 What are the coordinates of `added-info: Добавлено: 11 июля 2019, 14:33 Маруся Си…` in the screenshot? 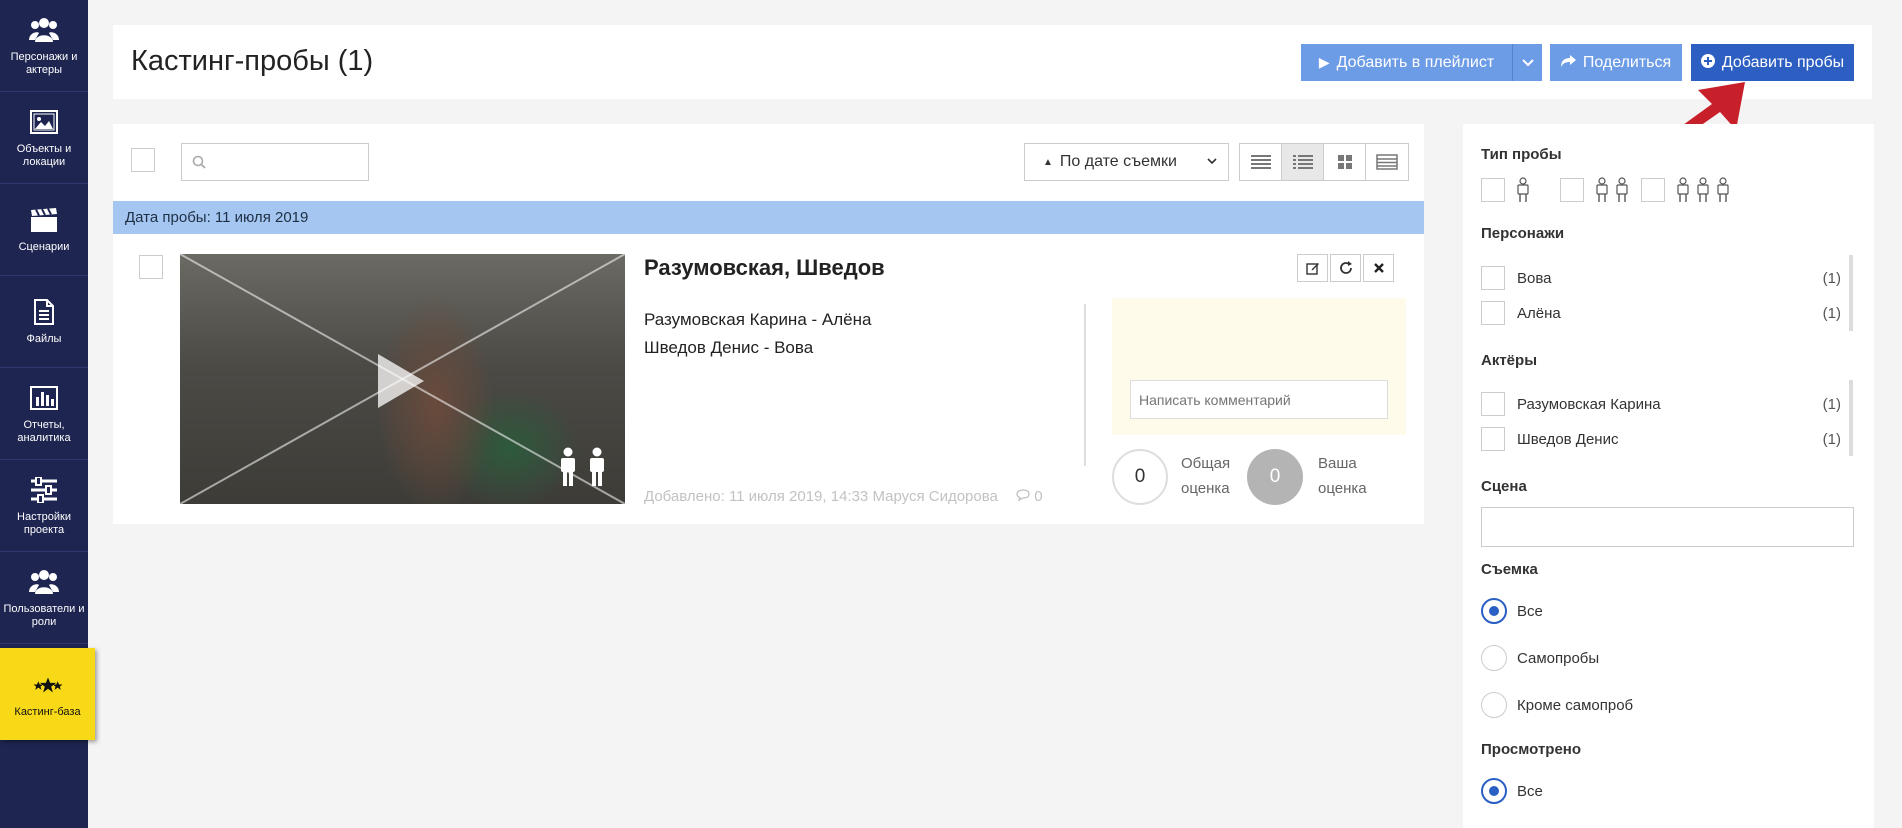 It's located at (843, 496).